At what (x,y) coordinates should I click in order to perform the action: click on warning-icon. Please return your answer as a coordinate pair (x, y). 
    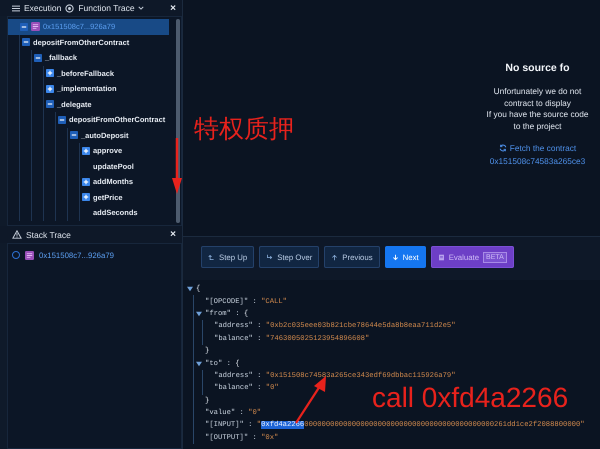
    Looking at the image, I should click on (17, 234).